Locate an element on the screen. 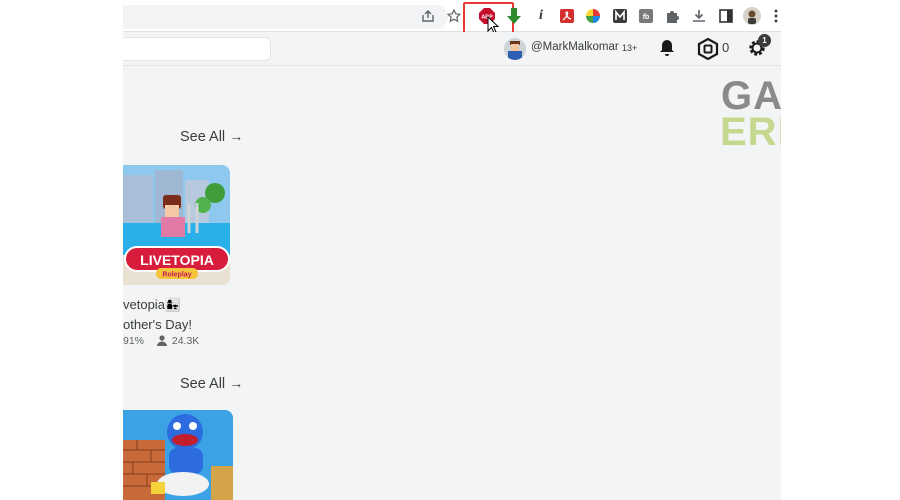 The width and height of the screenshot is (900, 500). notification-badge: 1 is located at coordinates (764, 40).